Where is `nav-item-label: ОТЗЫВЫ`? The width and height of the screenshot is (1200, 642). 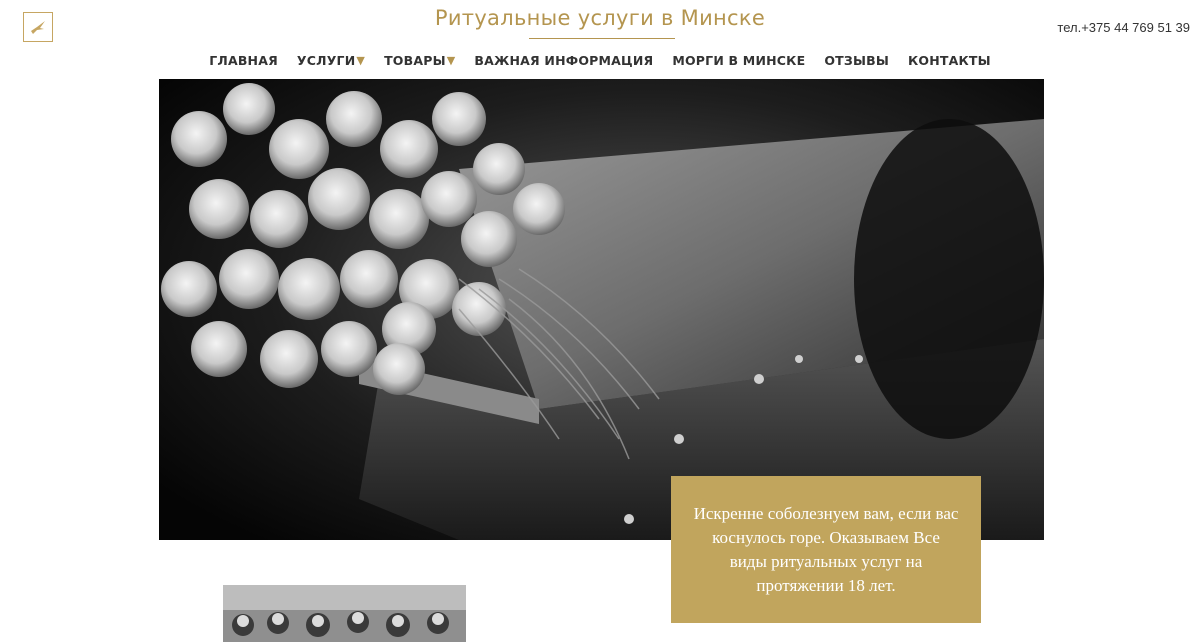 nav-item-label: ОТЗЫВЫ is located at coordinates (856, 60).